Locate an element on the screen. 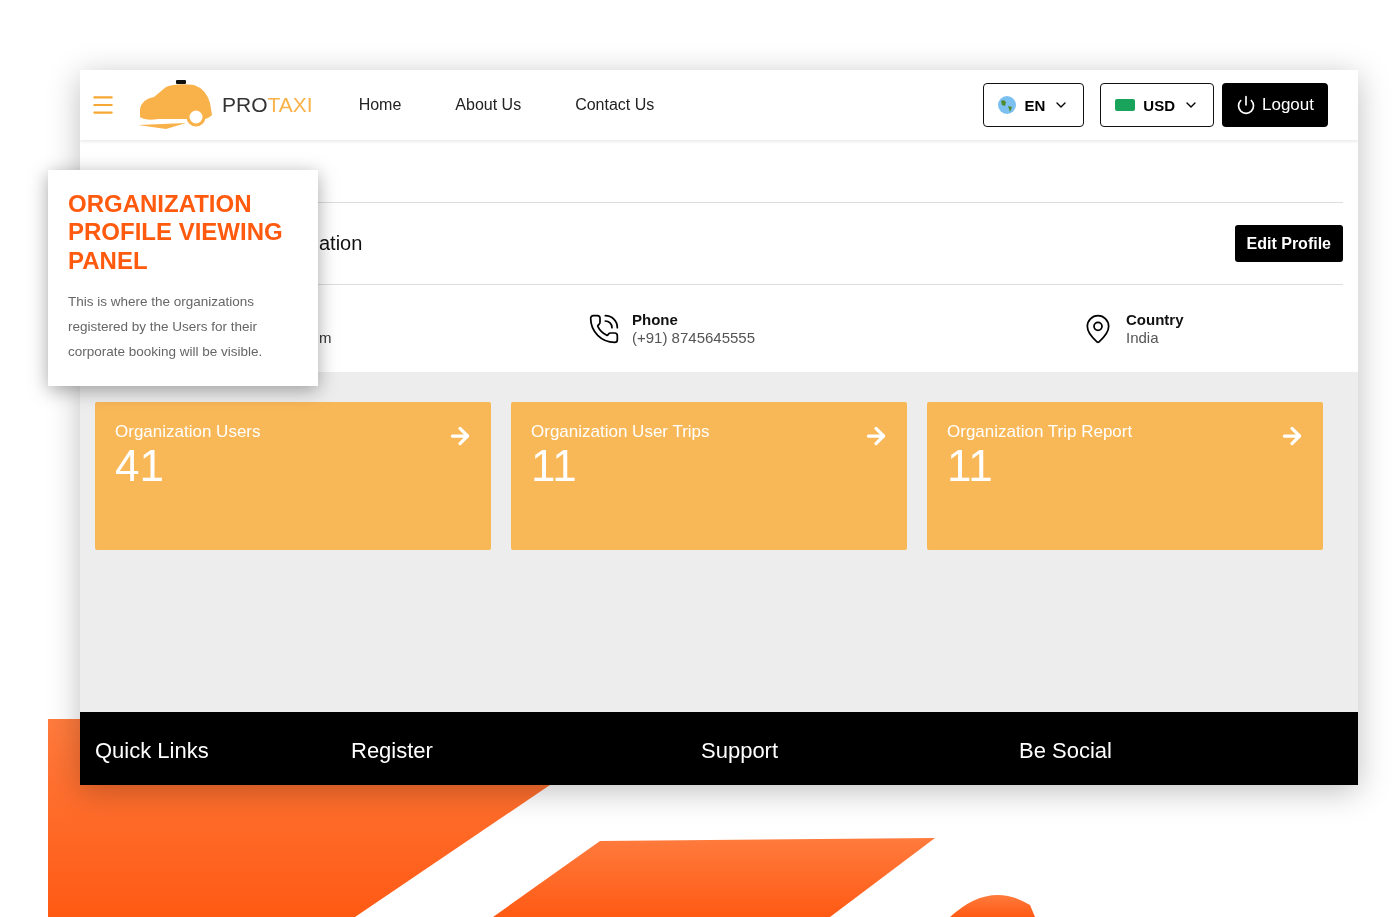 The height and width of the screenshot is (917, 1400). detail-value: m is located at coordinates (325, 337).